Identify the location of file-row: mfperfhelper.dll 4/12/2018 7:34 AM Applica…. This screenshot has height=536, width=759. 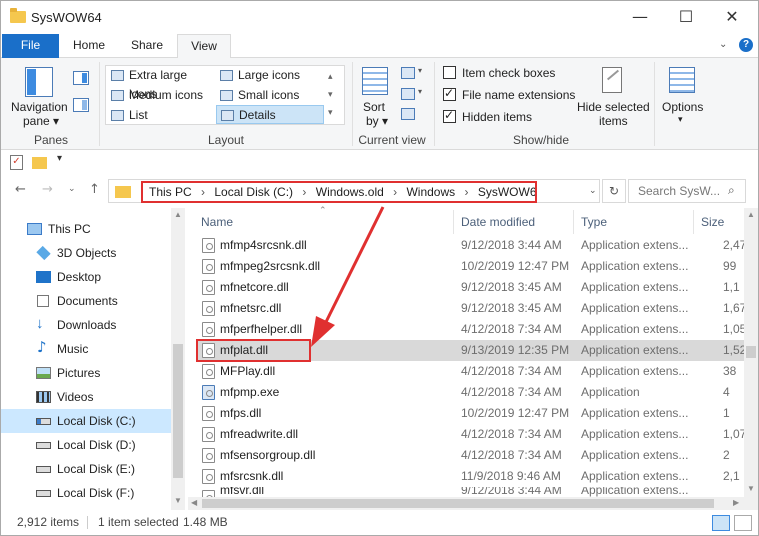
(472, 329).